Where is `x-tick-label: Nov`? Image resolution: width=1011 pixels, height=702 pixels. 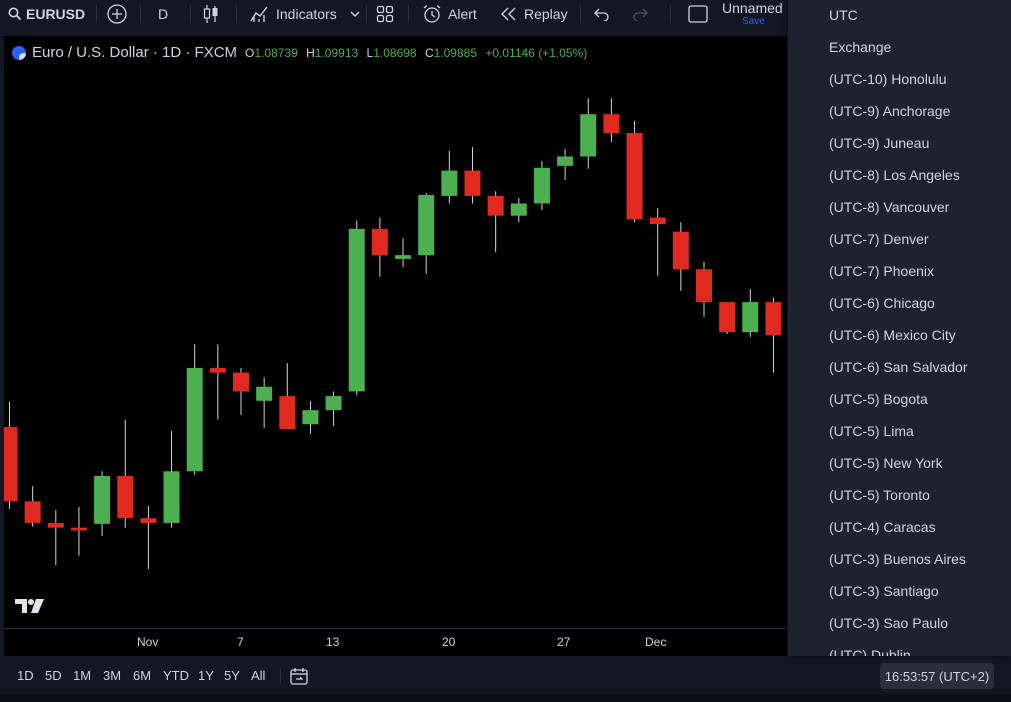
x-tick-label: Nov is located at coordinates (148, 642).